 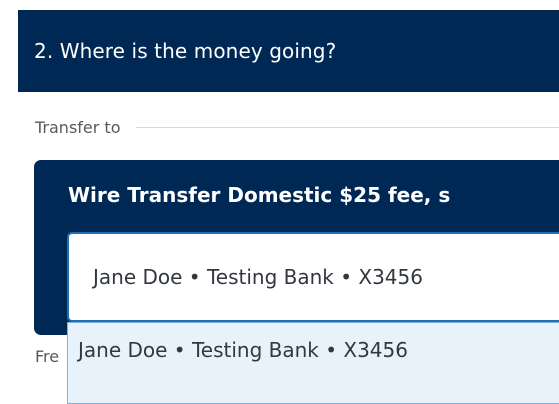 What do you see at coordinates (78, 127) in the screenshot?
I see `transfer-to-label: Transfer to` at bounding box center [78, 127].